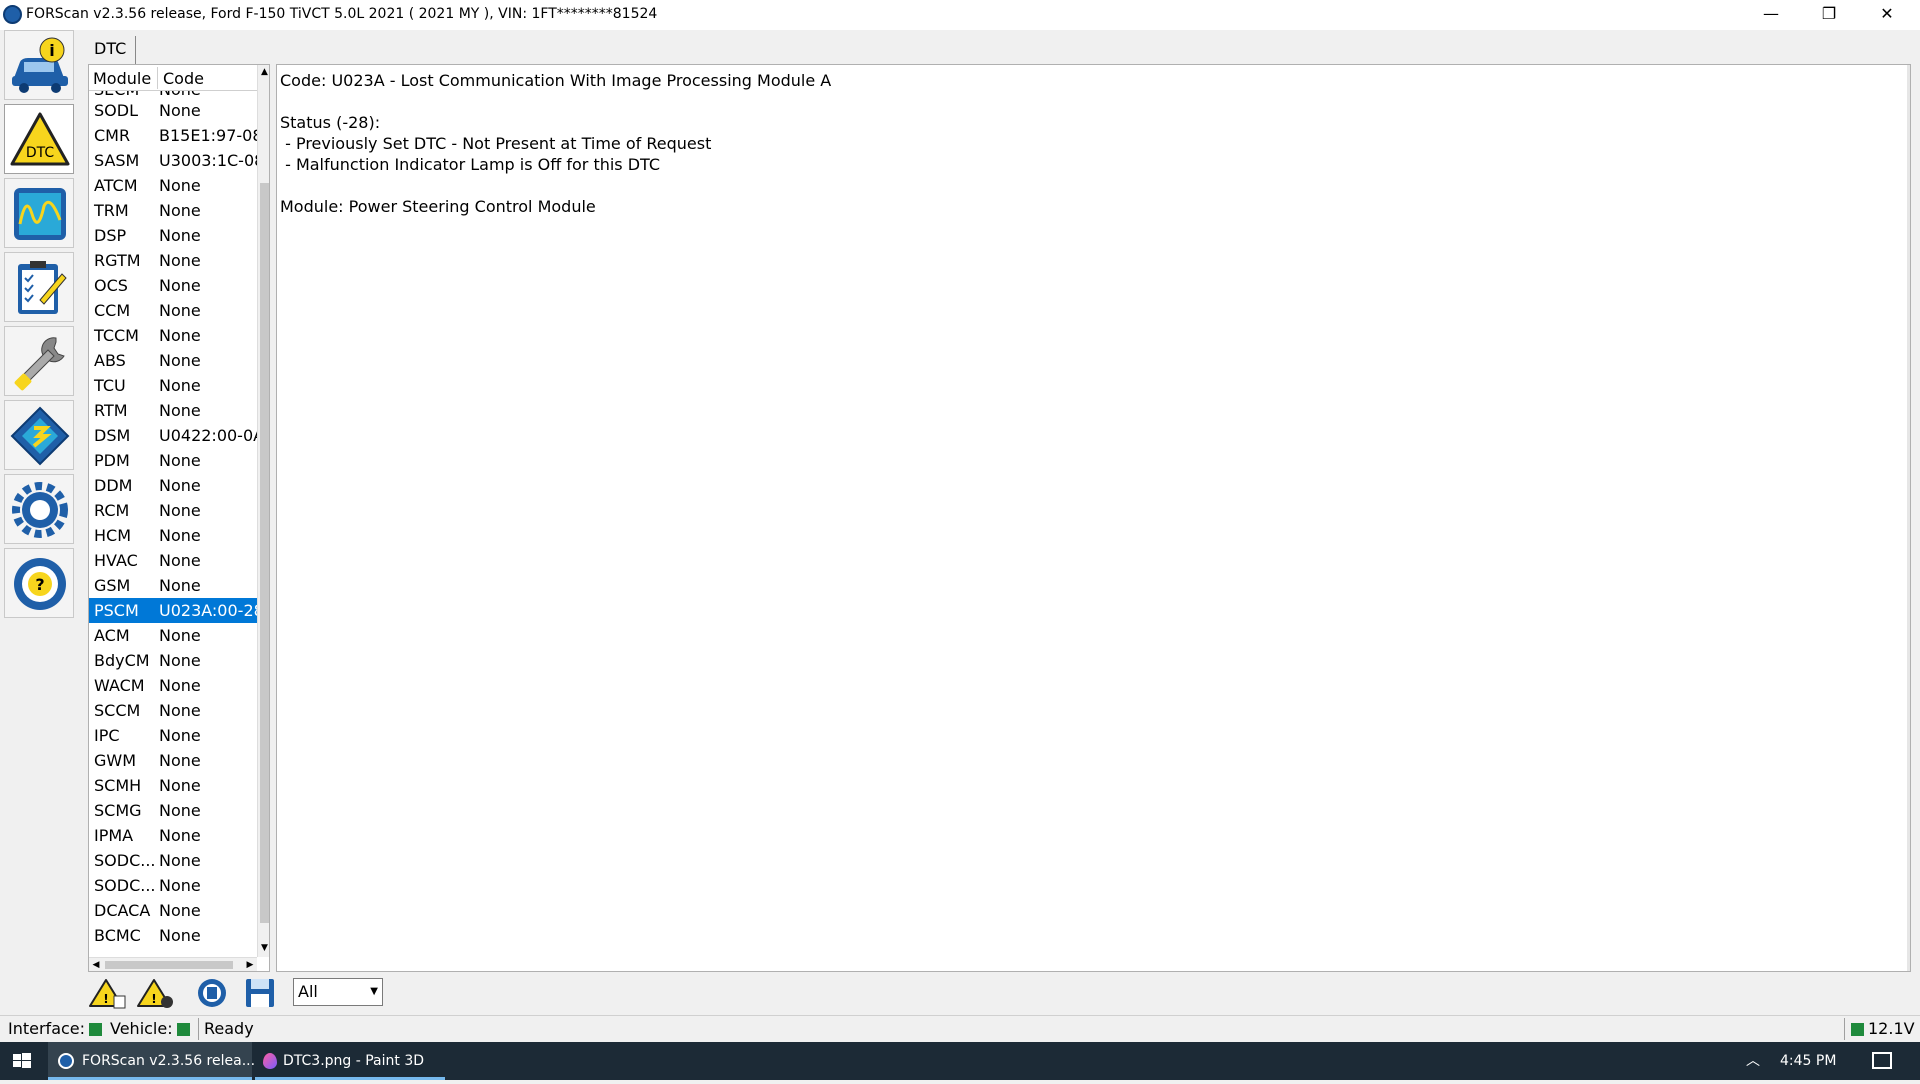  Describe the element at coordinates (173, 335) in the screenshot. I see `table-row: TCCM None` at that location.